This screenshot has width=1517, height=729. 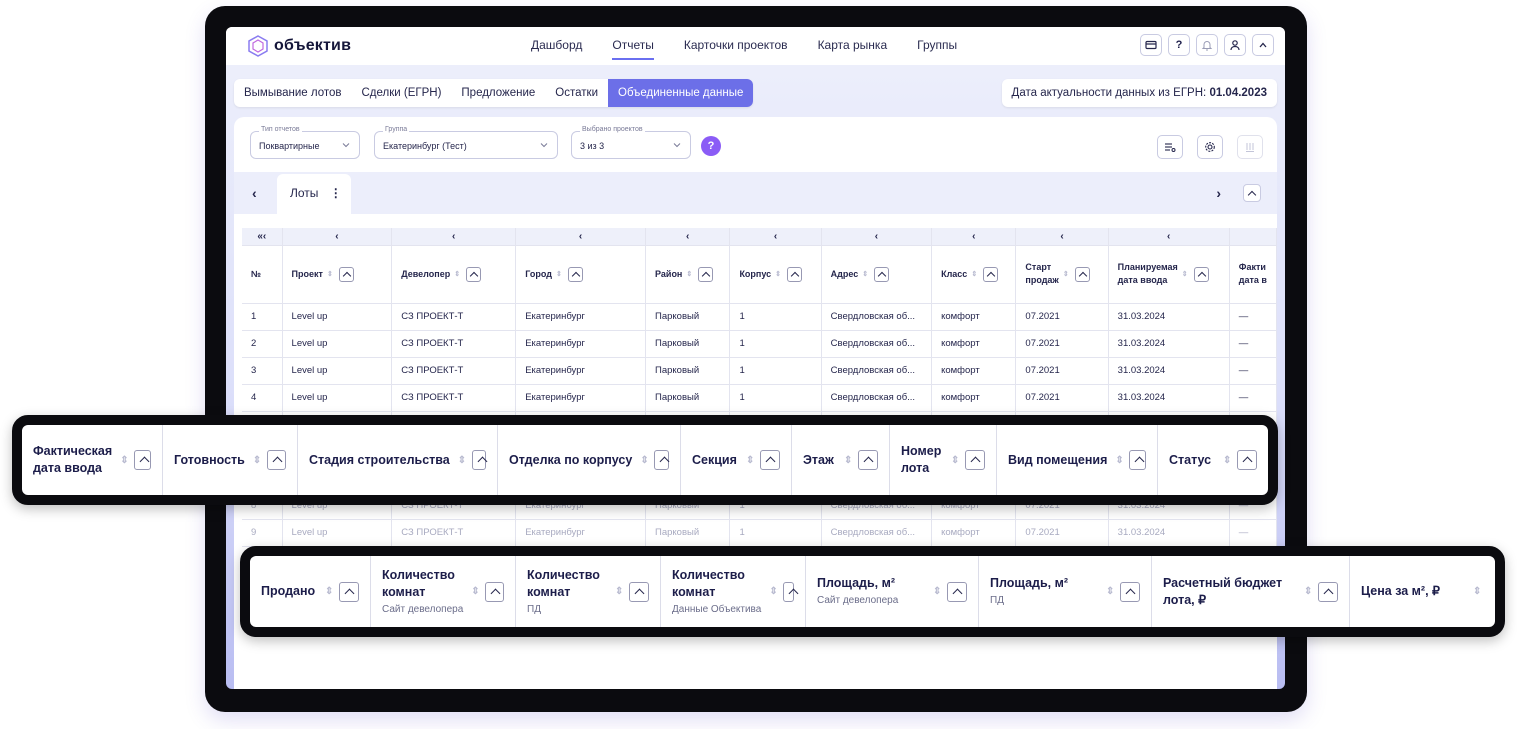 I want to click on report-type-select: Тип отчетов Поквартирные, so click(x=305, y=142).